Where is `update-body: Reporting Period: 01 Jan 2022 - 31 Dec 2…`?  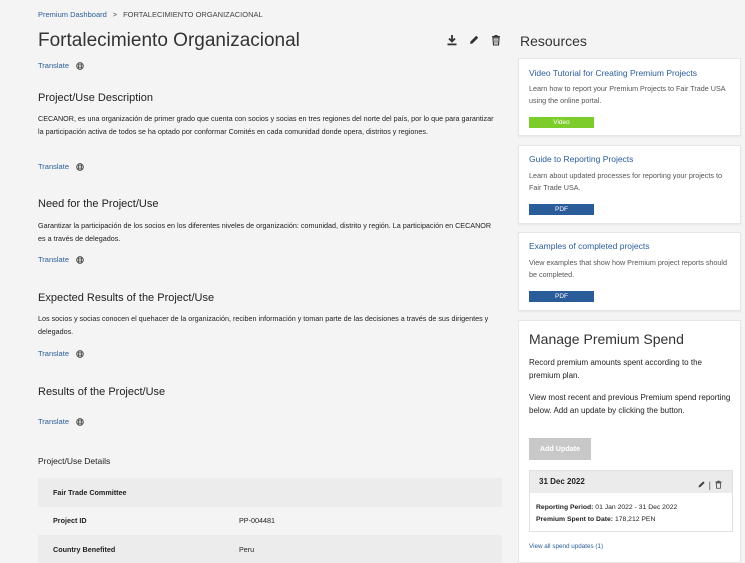 update-body: Reporting Period: 01 Jan 2022 - 31 Dec 2… is located at coordinates (606, 514).